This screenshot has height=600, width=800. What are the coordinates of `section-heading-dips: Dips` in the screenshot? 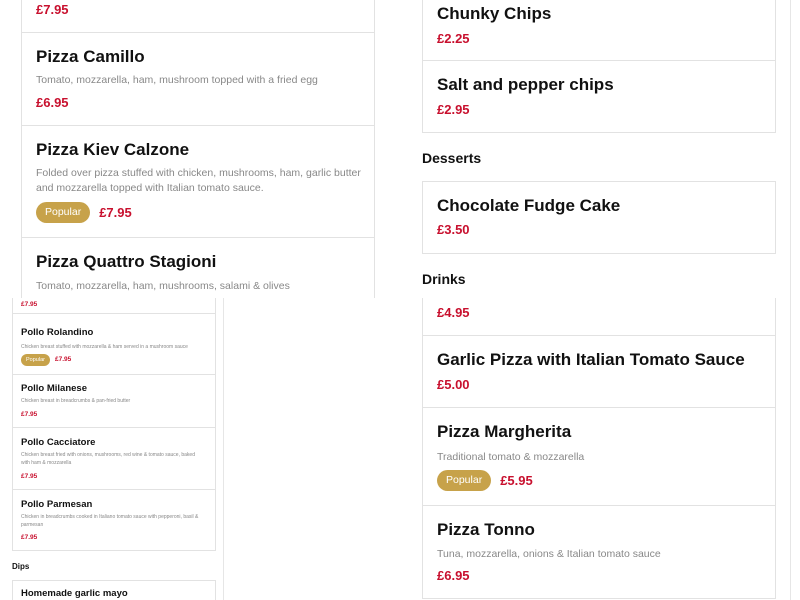 It's located at (21, 566).